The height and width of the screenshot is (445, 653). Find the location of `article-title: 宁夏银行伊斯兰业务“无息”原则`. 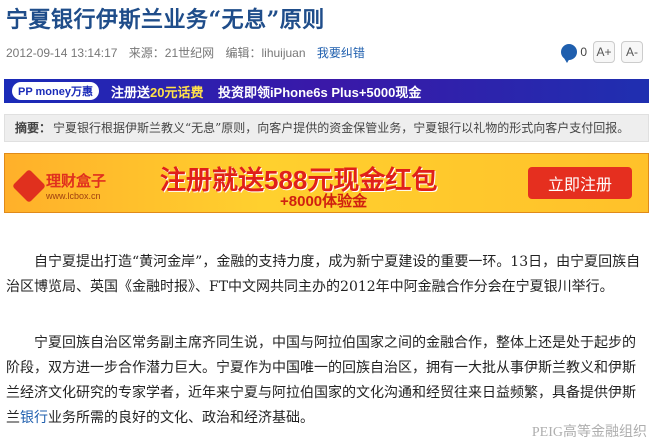

article-title: 宁夏银行伊斯兰业务“无息”原则 is located at coordinates (165, 20).